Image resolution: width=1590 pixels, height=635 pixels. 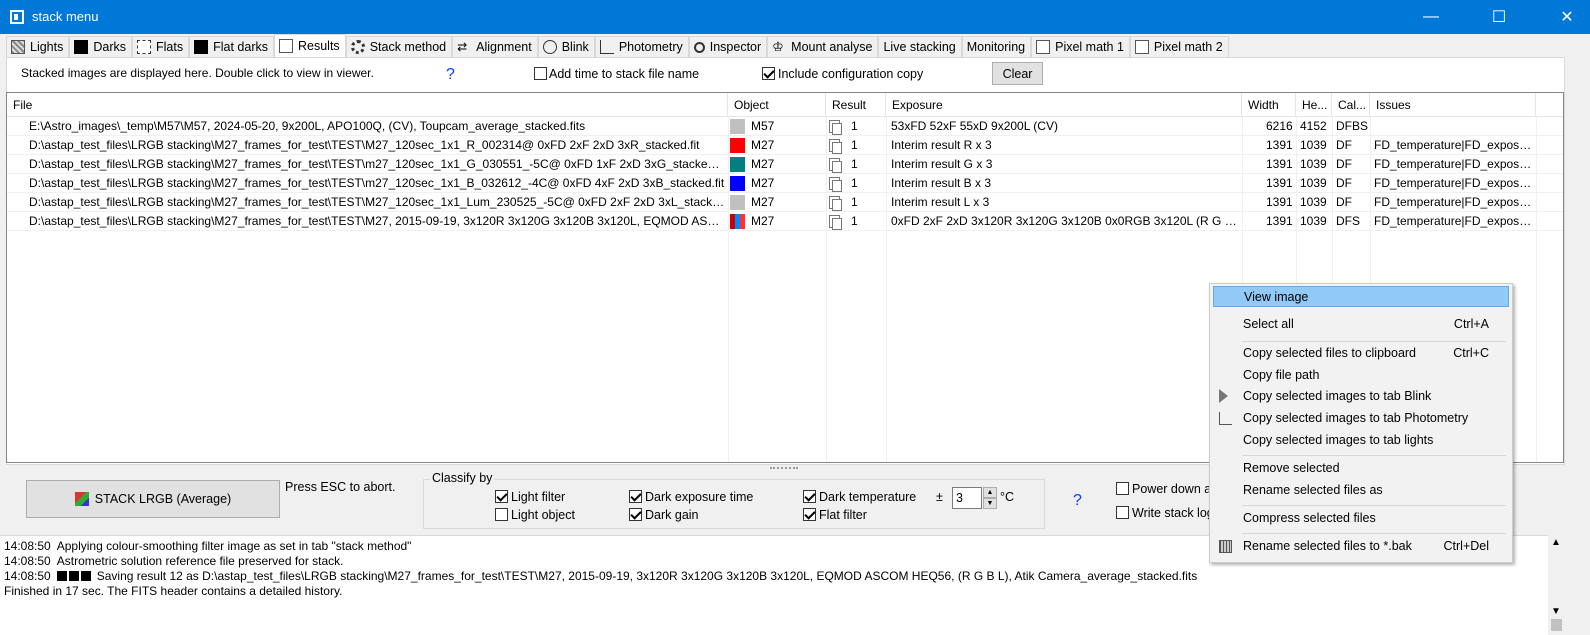 What do you see at coordinates (1361, 375) in the screenshot?
I see `menu-item-copy-file-path: Copy file path` at bounding box center [1361, 375].